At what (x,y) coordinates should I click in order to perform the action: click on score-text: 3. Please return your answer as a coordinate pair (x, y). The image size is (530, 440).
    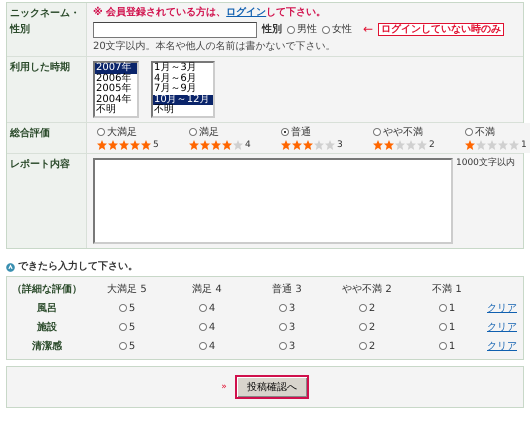
    Looking at the image, I should click on (340, 145).